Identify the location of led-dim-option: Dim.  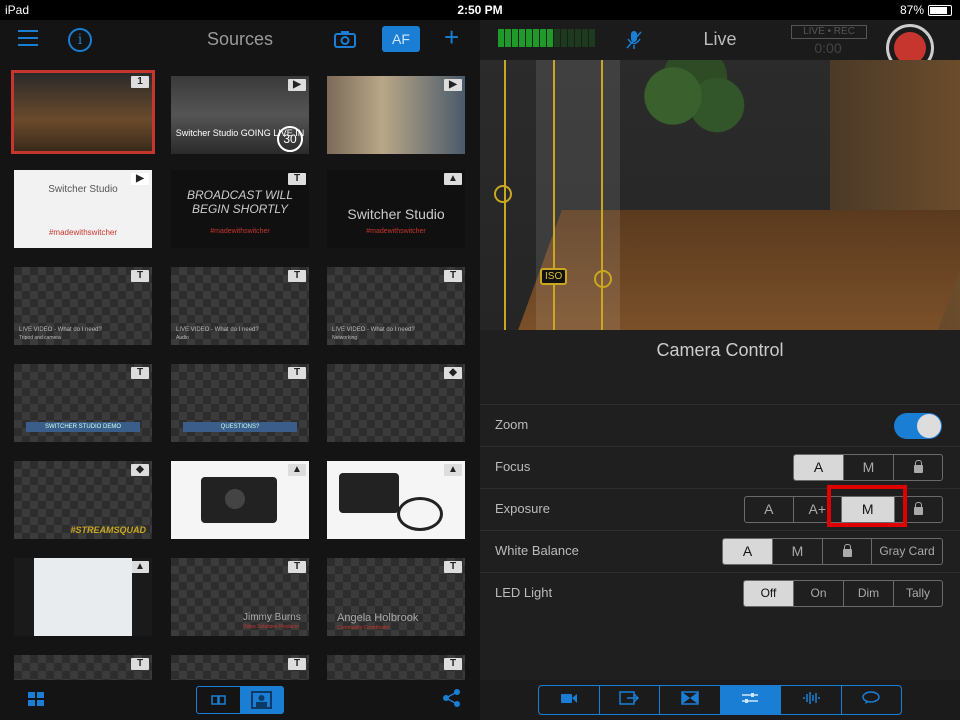
(869, 593).